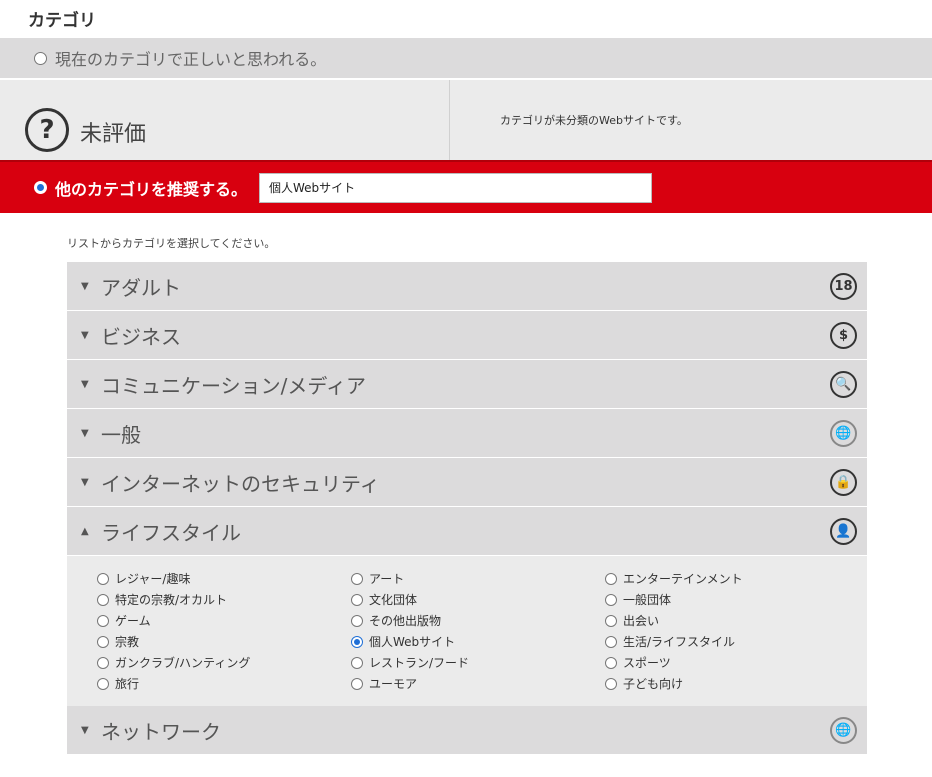 This screenshot has width=932, height=777. Describe the element at coordinates (467, 730) in the screenshot. I see `category-network: ▼ ネットワーク 🌐` at that location.